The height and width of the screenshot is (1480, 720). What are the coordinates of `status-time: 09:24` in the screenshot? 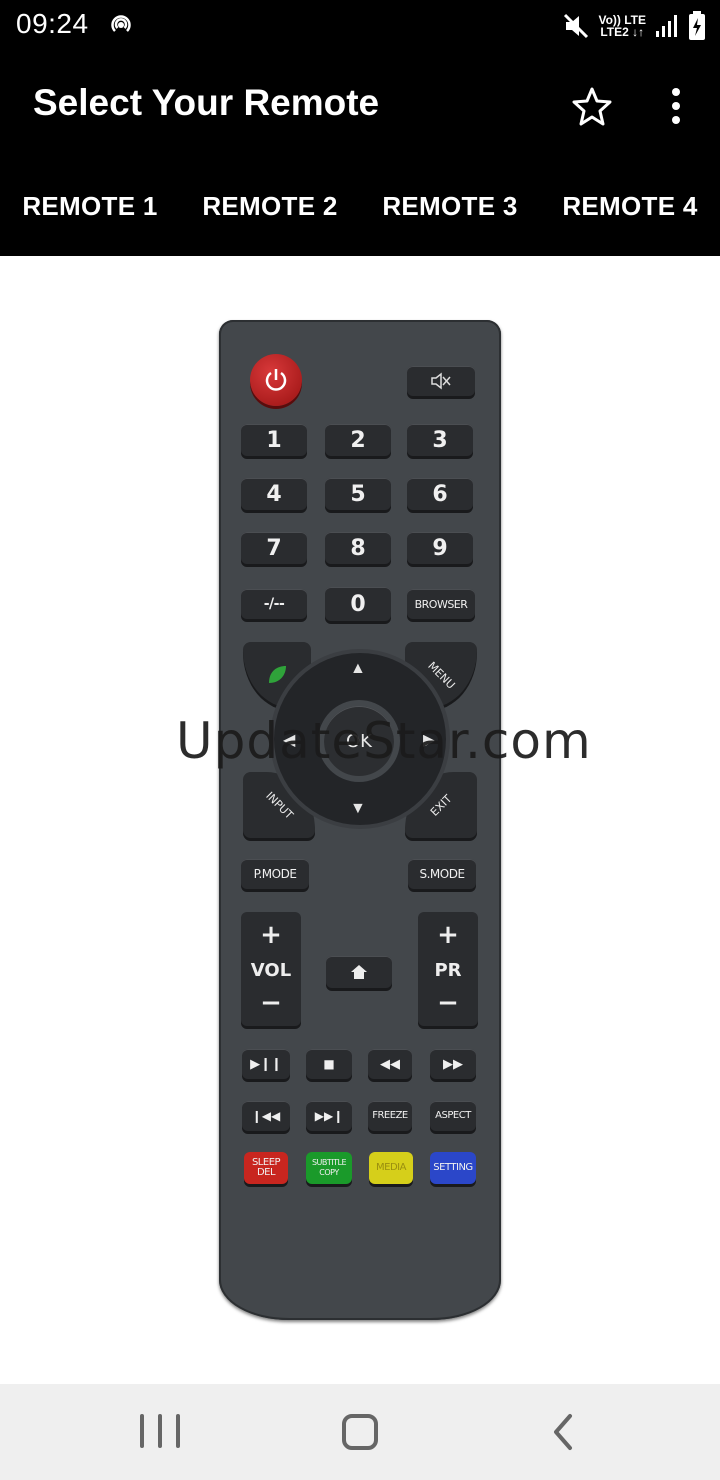 It's located at (52, 23).